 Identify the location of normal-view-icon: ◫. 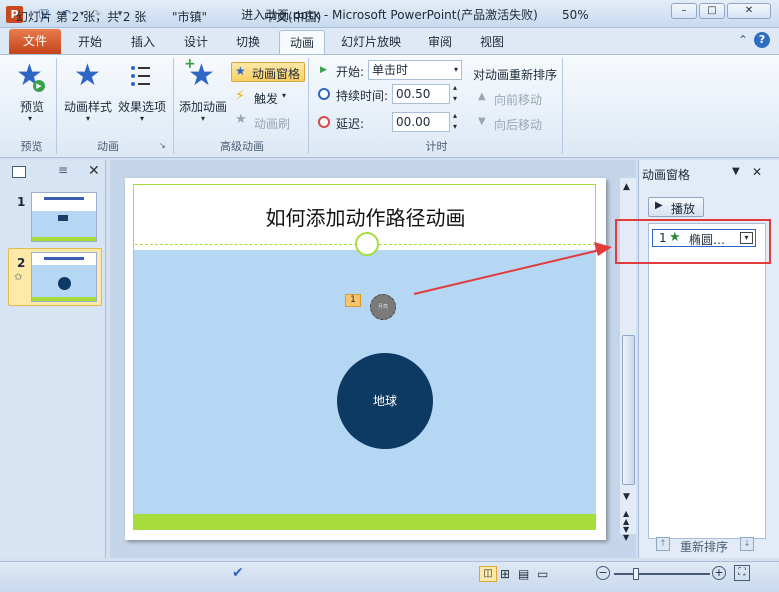
(488, 574).